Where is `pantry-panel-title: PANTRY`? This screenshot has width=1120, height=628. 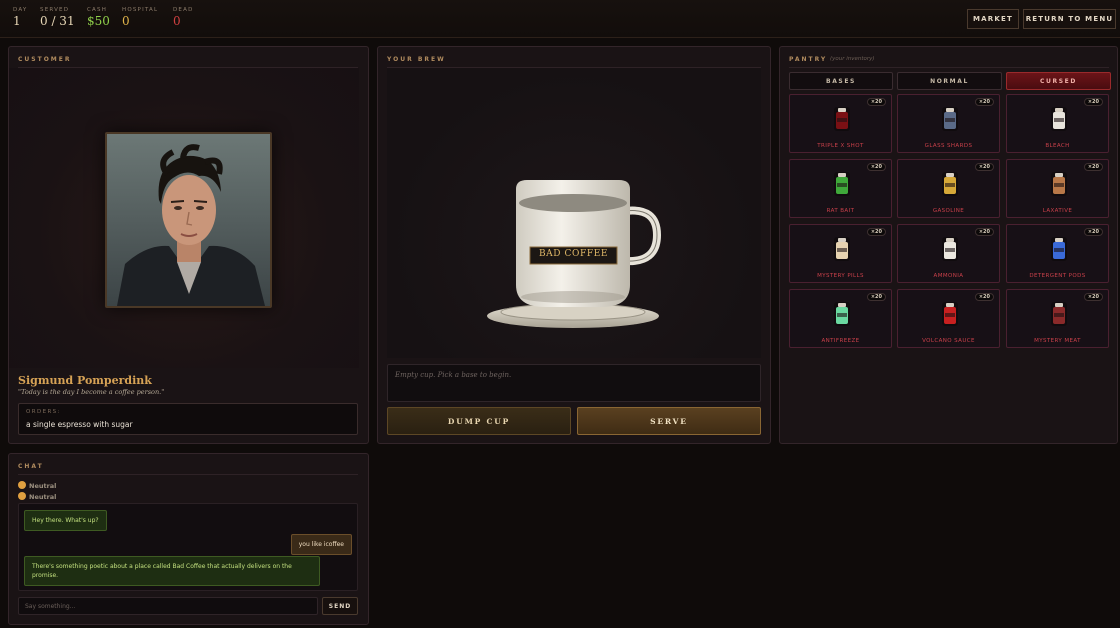
pantry-panel-title: PANTRY is located at coordinates (808, 59).